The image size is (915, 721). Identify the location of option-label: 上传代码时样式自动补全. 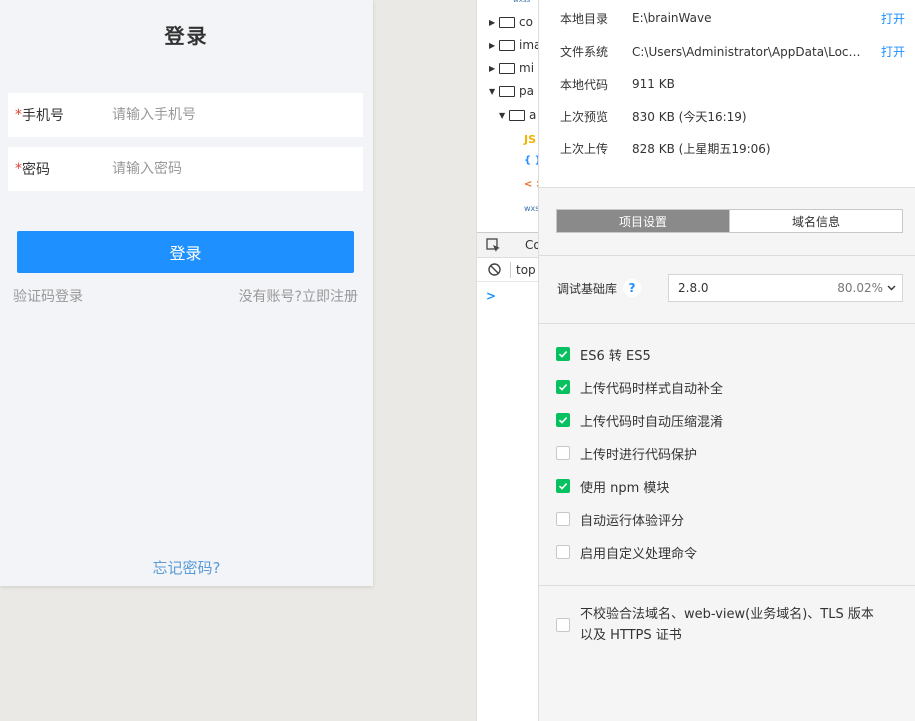
(652, 389).